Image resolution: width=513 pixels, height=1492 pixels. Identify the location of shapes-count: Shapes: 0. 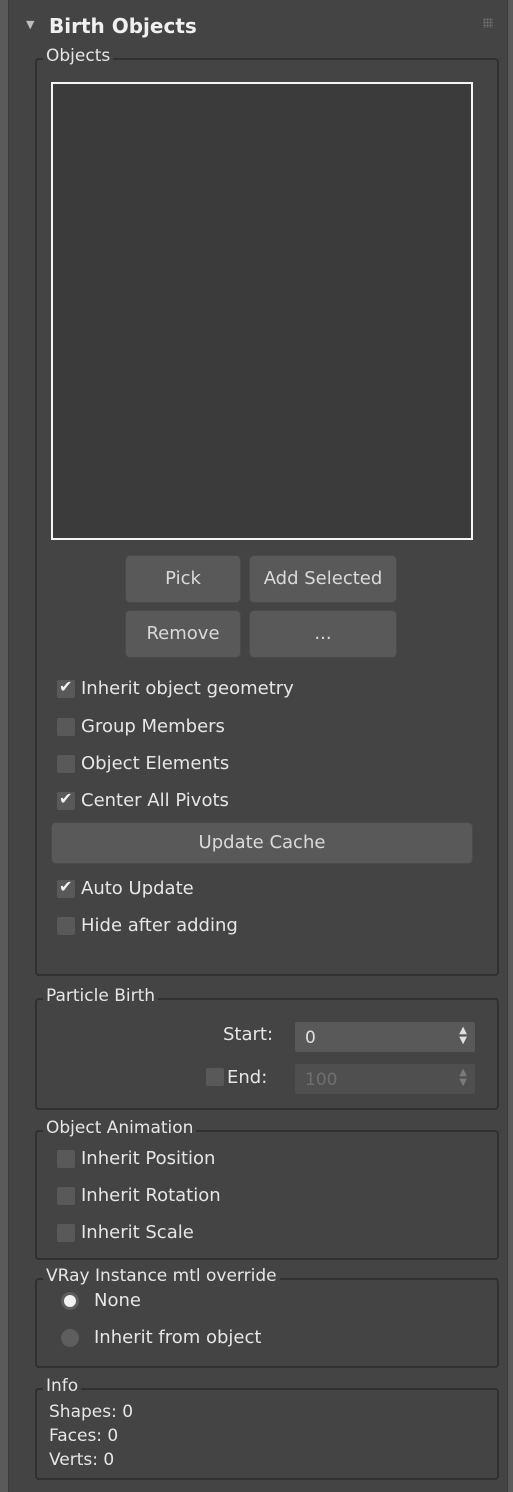
(91, 1412).